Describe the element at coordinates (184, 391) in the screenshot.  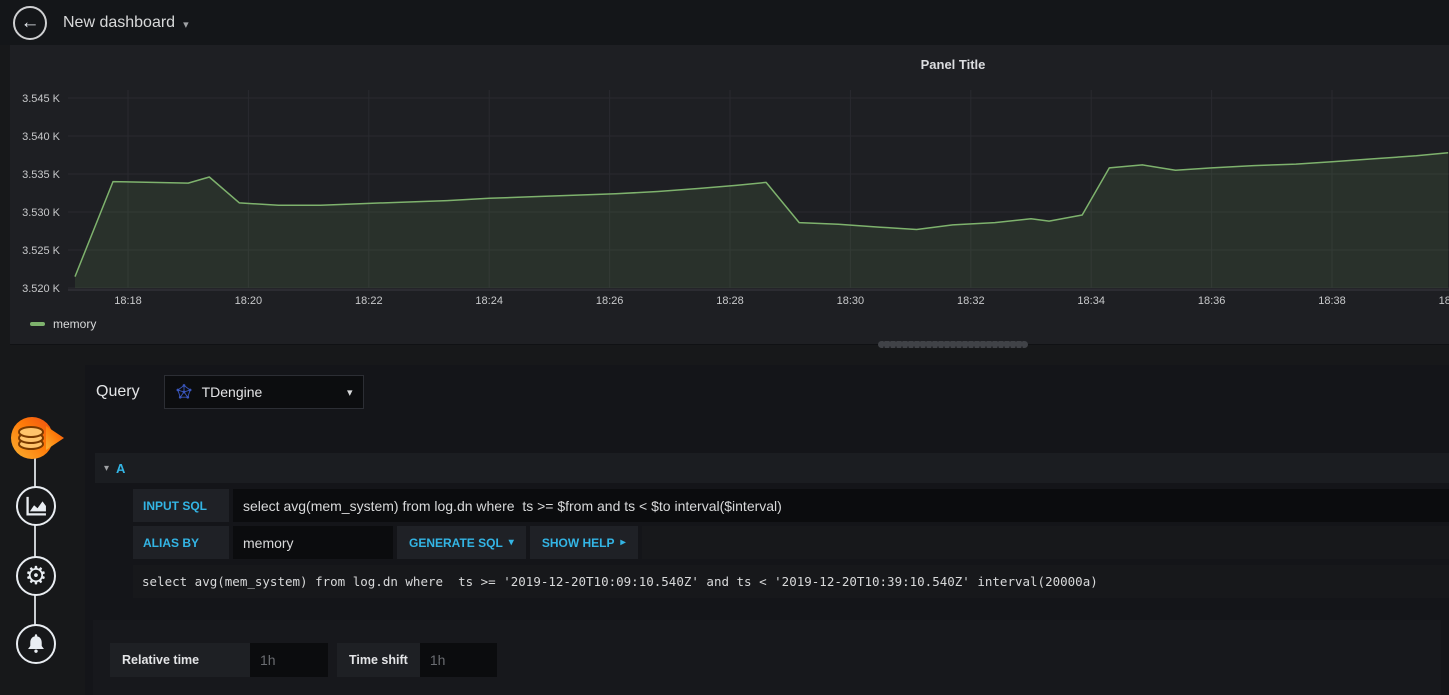
I see `tdengine-logo-icon` at that location.